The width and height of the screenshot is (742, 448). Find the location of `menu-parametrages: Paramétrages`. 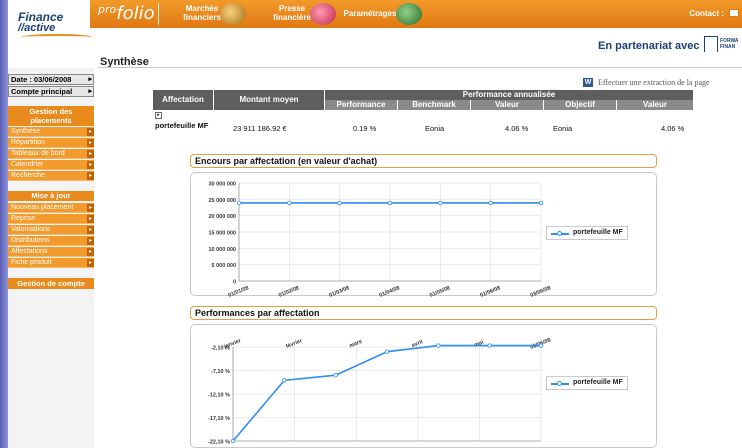

menu-parametrages: Paramétrages is located at coordinates (370, 13).